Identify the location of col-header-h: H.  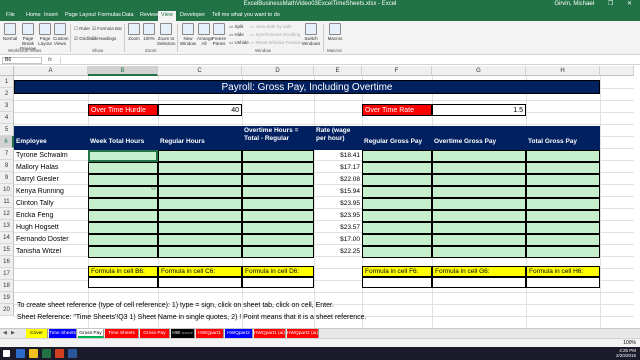
(563, 71).